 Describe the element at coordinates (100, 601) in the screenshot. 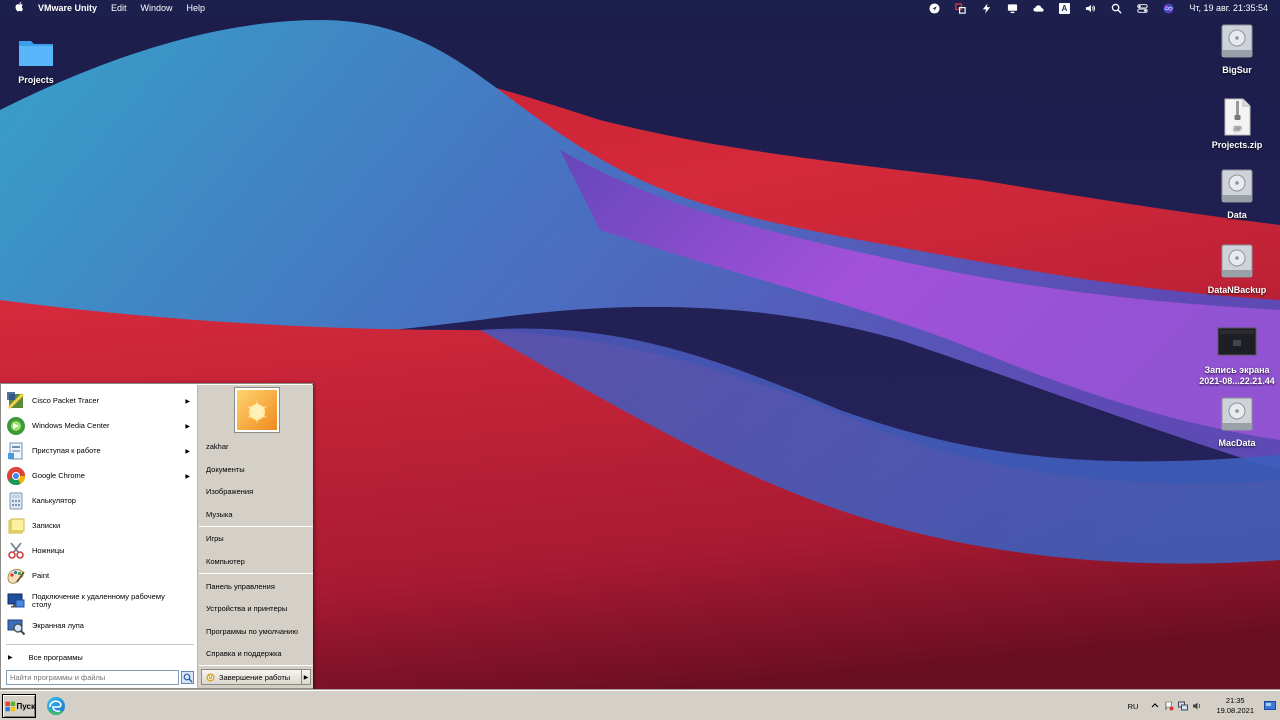

I see `program-remote-desktop: Подключение к удаленному рабочему столу` at that location.